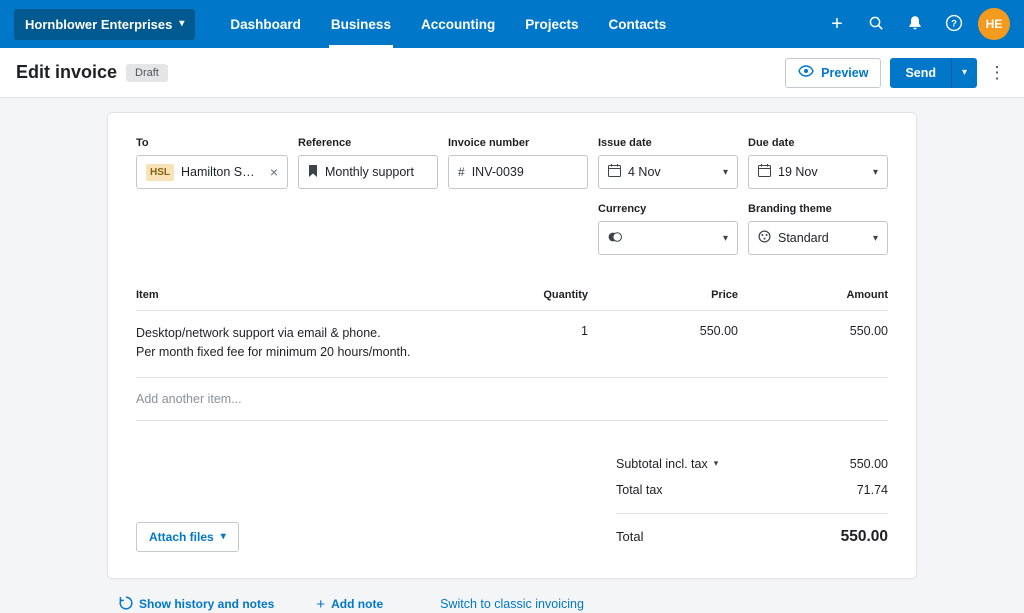 This screenshot has height=613, width=1024. What do you see at coordinates (798, 172) in the screenshot?
I see `due-date-value: 19 Nov` at bounding box center [798, 172].